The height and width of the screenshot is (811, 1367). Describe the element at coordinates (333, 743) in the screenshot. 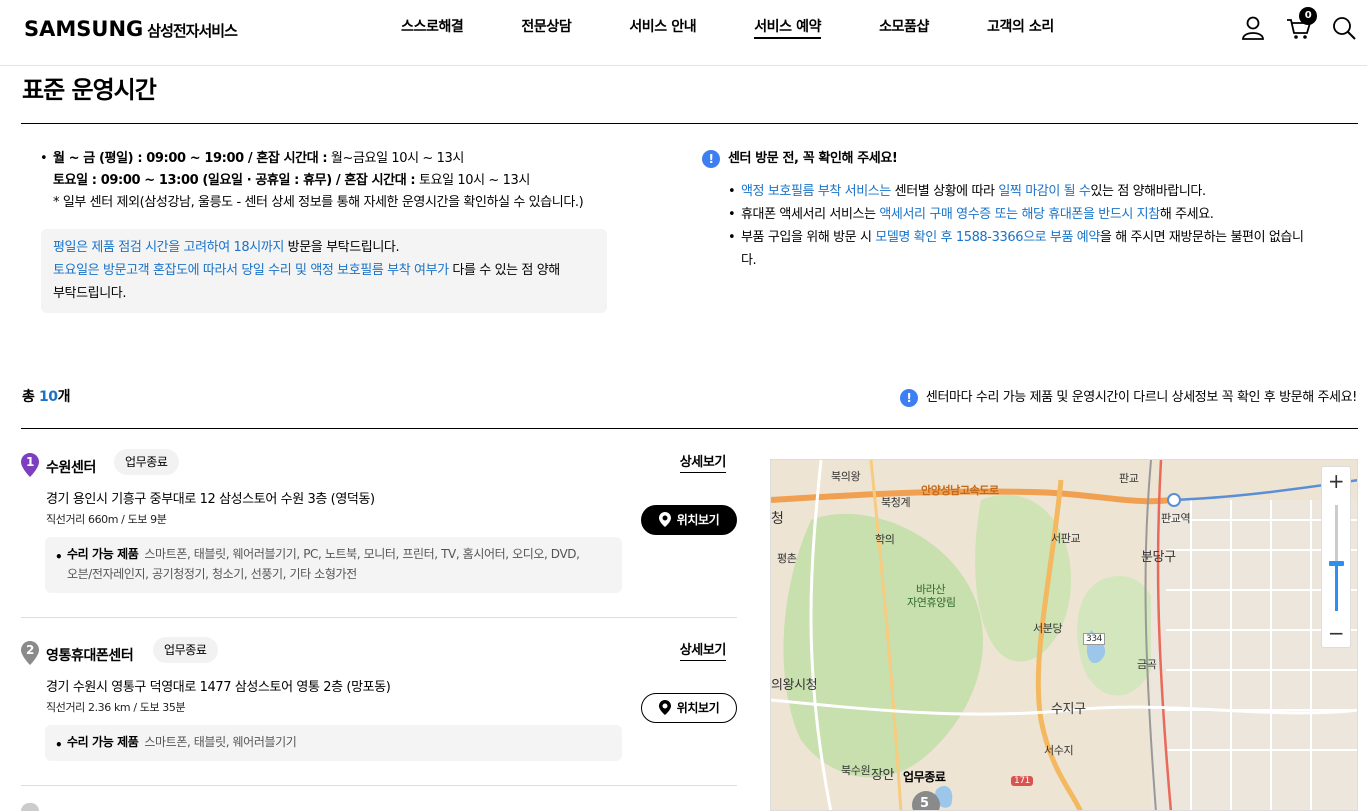

I see `repair-products: 수리 가능 제품스마트폰, 태블릿, 웨어러블기기` at that location.